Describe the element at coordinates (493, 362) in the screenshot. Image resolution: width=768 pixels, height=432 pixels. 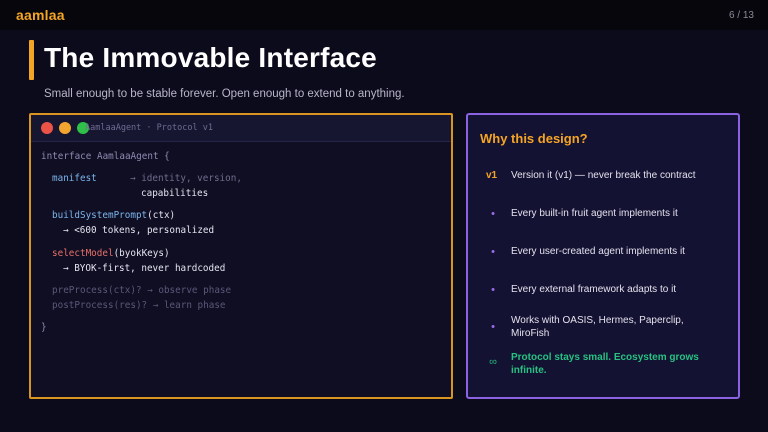
I see `infinity-icon: ∞` at that location.